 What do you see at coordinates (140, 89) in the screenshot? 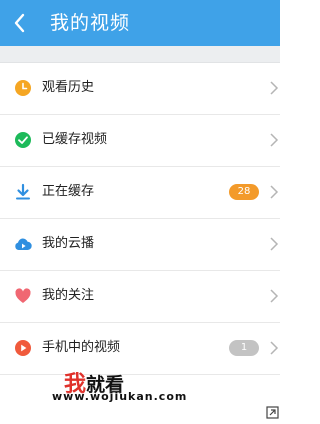
I see `menu-item-watch-history: 观看历史` at bounding box center [140, 89].